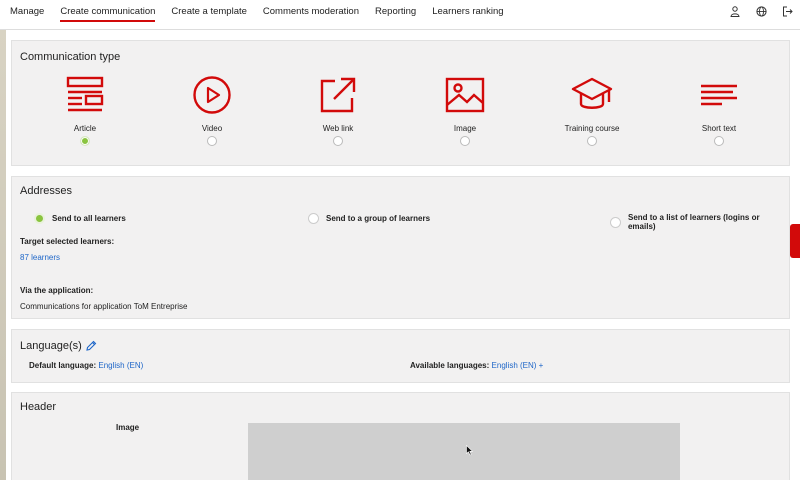  Describe the element at coordinates (592, 141) in the screenshot. I see `type-training-course-radio` at that location.